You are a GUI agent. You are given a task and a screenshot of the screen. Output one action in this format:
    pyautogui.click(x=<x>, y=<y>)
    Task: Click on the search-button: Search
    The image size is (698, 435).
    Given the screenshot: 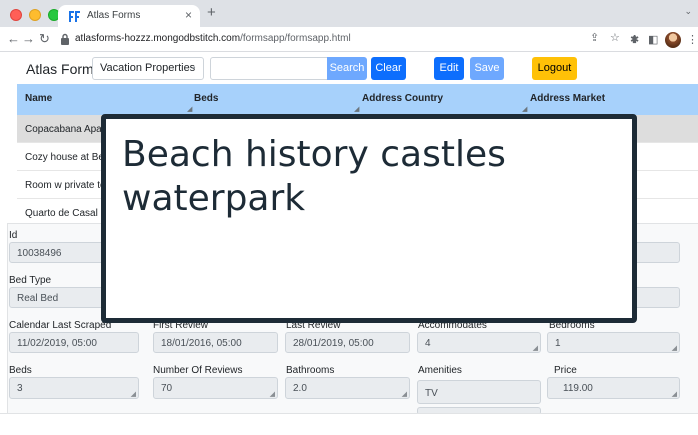 What is the action you would take?
    pyautogui.click(x=347, y=68)
    